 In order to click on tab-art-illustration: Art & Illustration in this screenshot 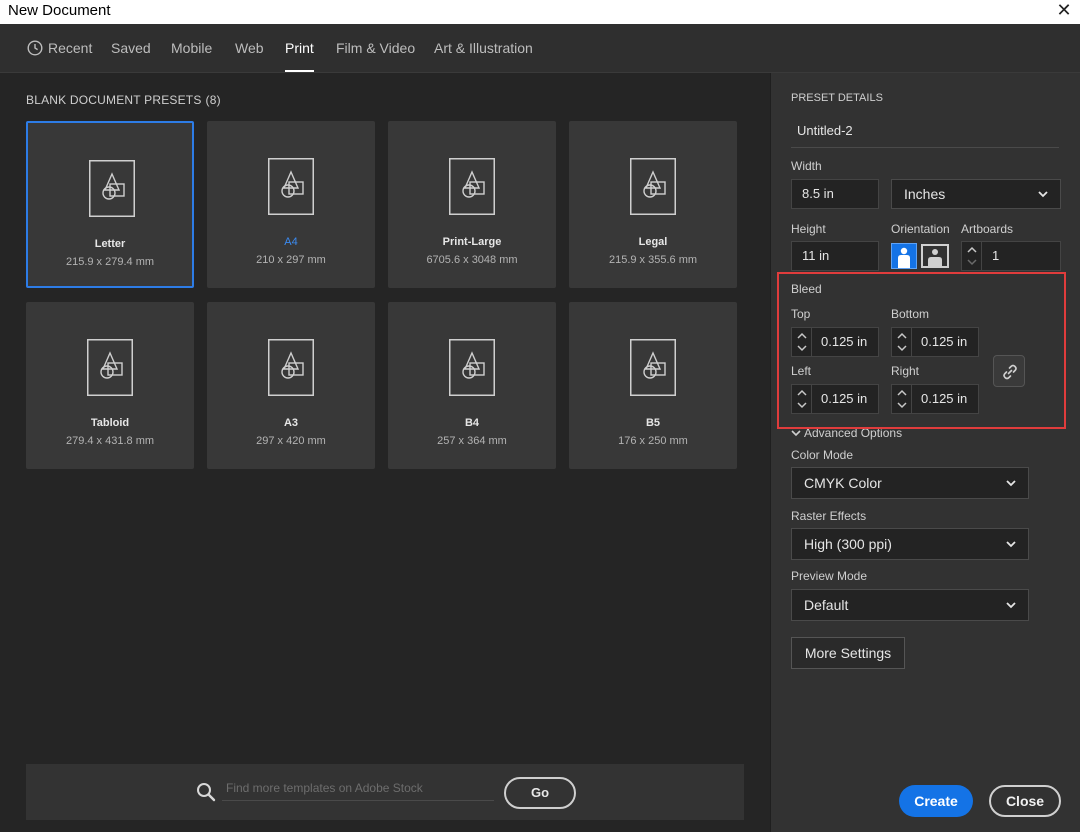, I will do `click(483, 48)`.